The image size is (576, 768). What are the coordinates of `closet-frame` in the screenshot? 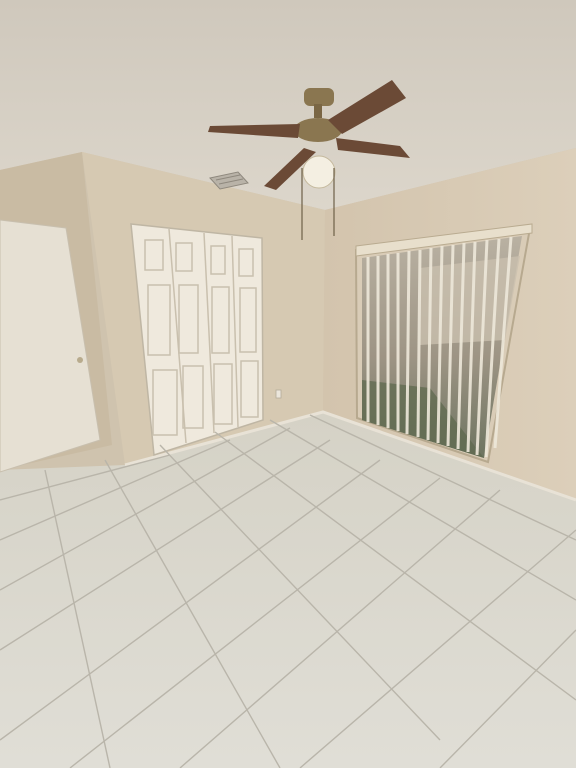 It's located at (197, 339).